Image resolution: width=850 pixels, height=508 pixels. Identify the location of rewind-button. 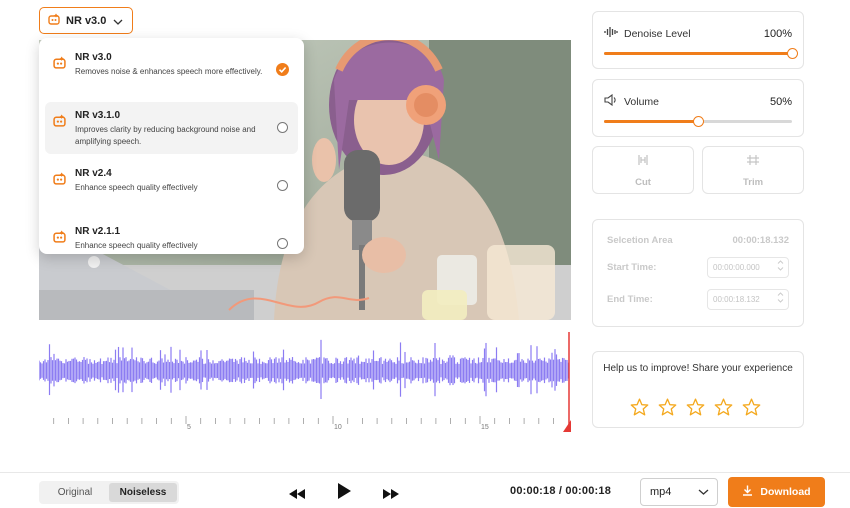
(297, 495).